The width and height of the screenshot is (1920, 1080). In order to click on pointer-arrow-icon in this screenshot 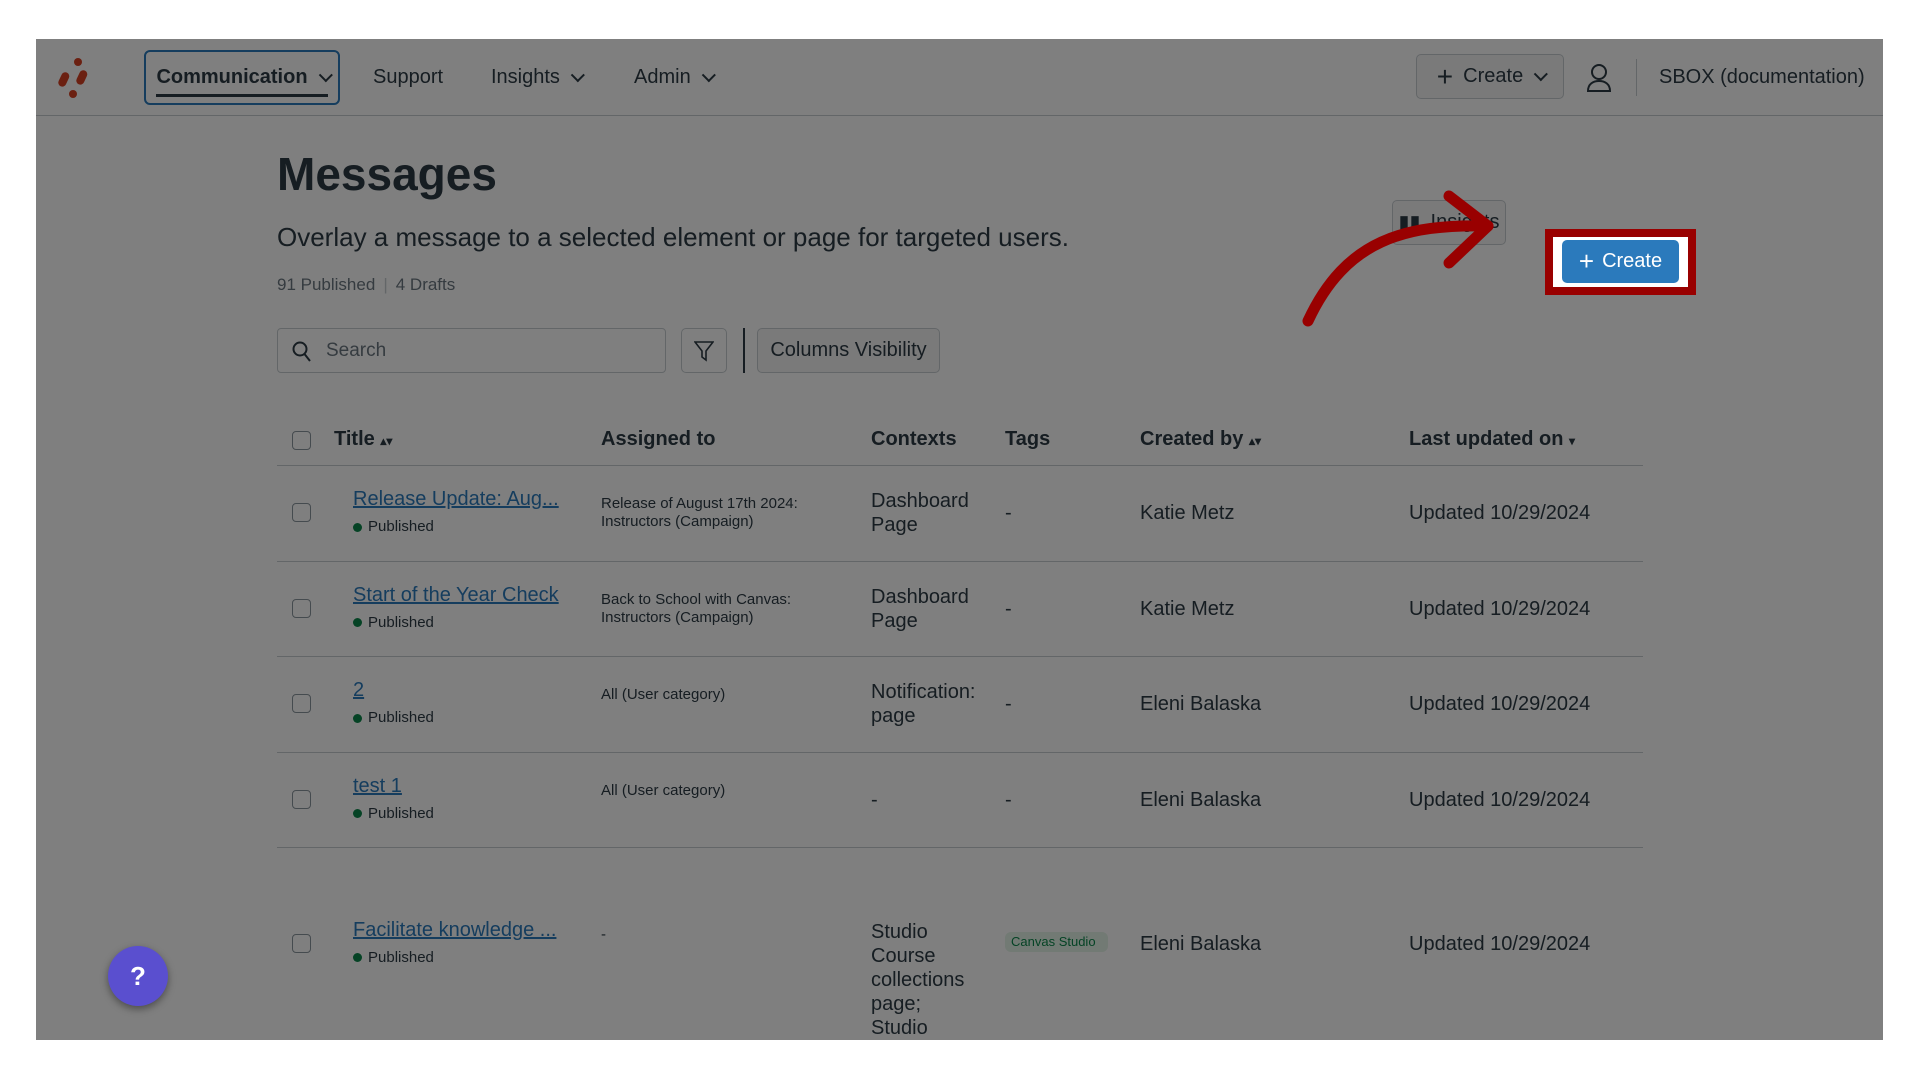, I will do `click(1398, 258)`.